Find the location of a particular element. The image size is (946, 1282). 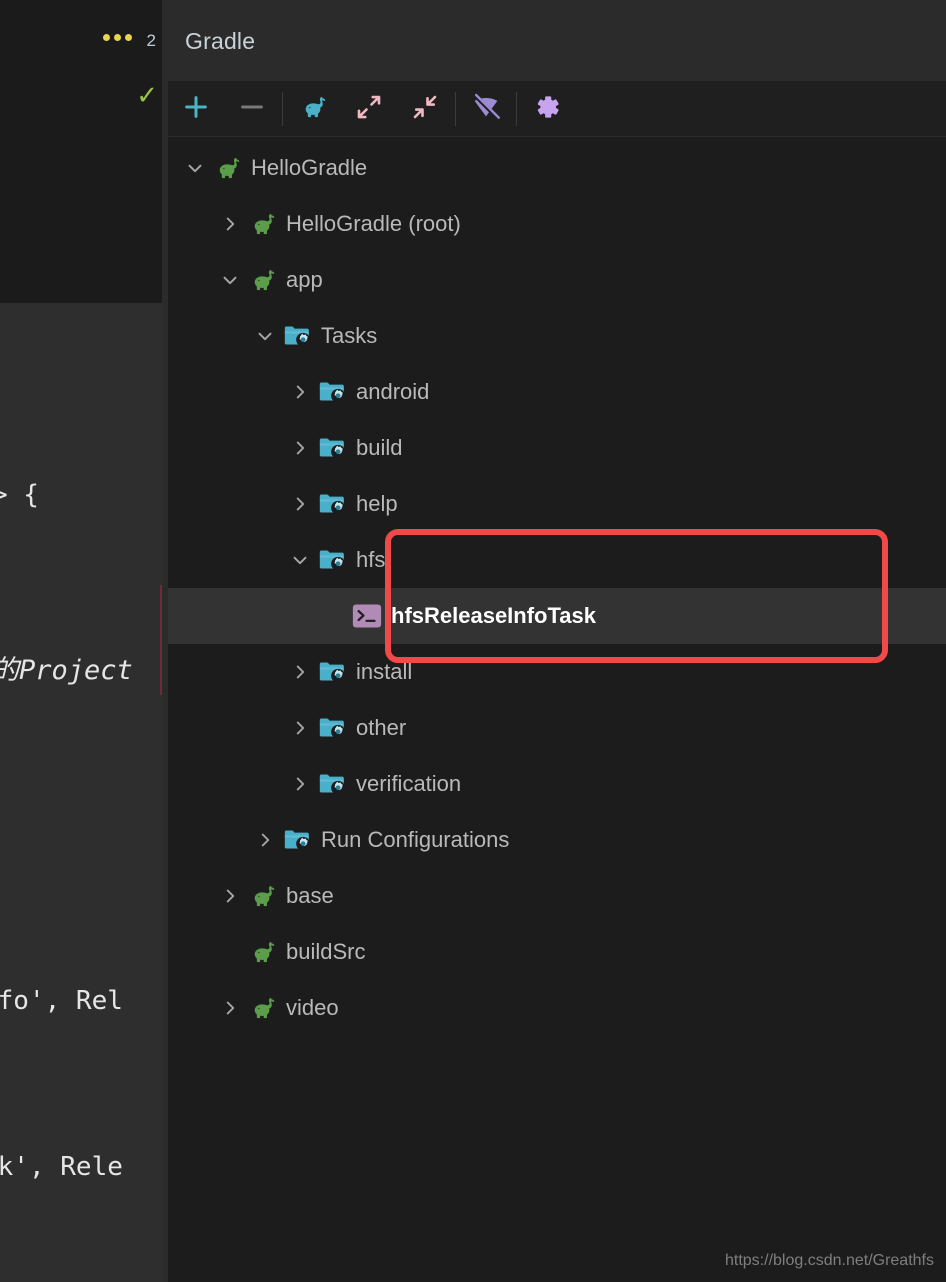

code-fragment-3: nfo', Rel is located at coordinates (61, 1001).